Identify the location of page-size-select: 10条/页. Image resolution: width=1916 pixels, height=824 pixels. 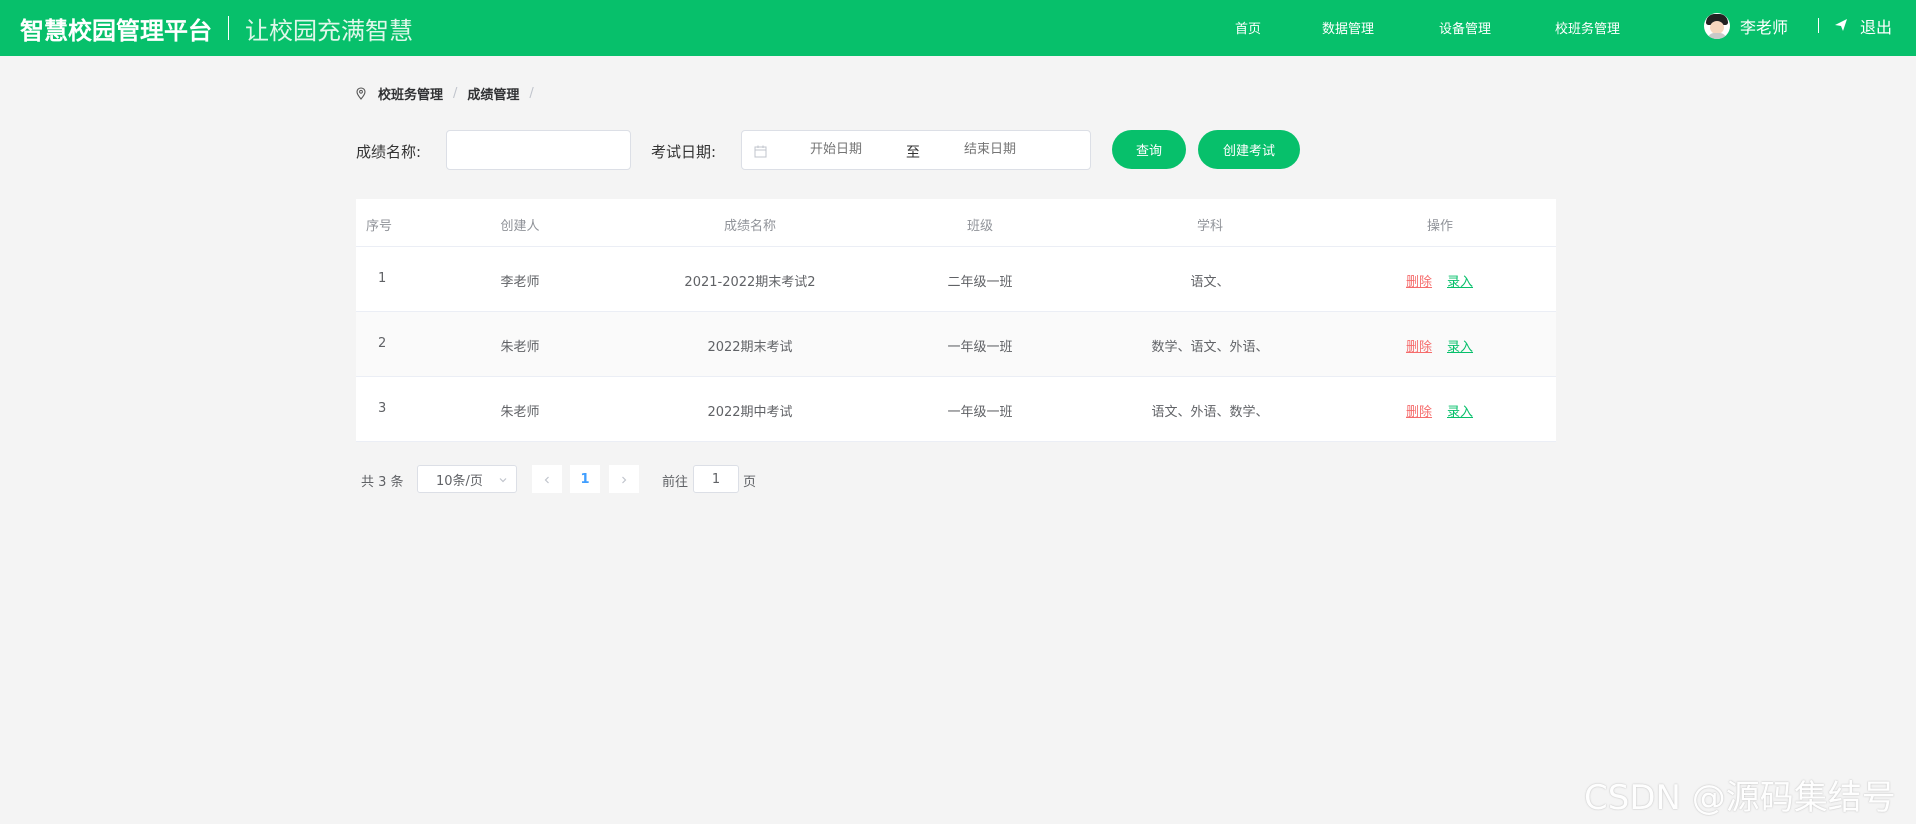
(467, 479).